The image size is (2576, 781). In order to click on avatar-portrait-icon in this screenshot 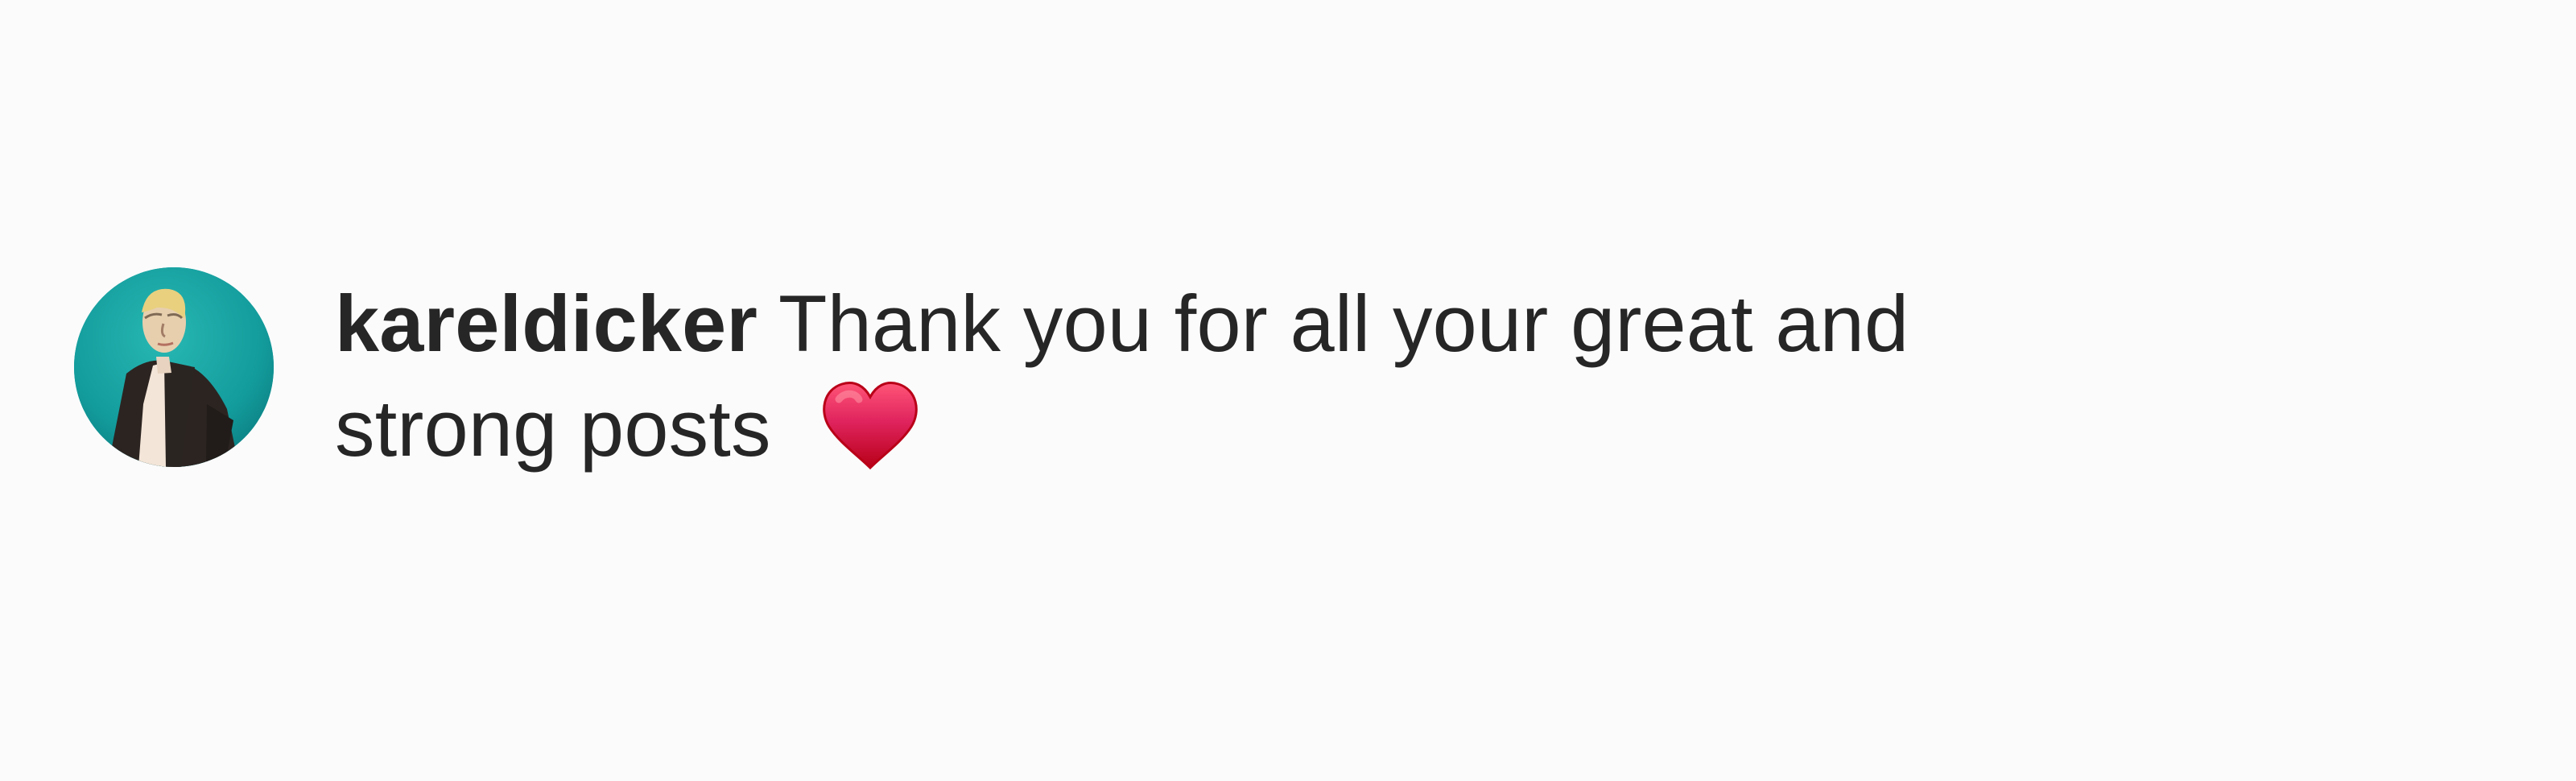, I will do `click(174, 367)`.